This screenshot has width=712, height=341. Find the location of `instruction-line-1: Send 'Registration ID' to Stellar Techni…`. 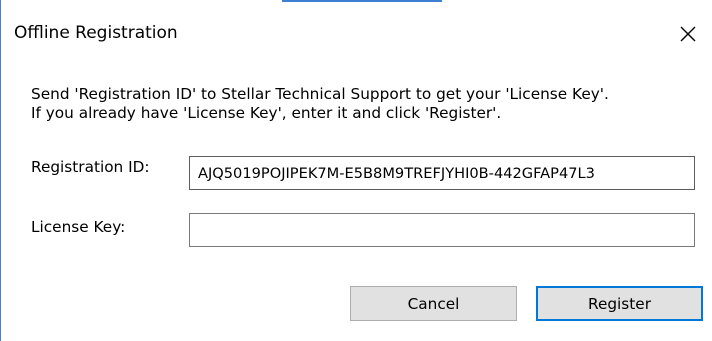

instruction-line-1: Send 'Registration ID' to Stellar Techni… is located at coordinates (320, 94).